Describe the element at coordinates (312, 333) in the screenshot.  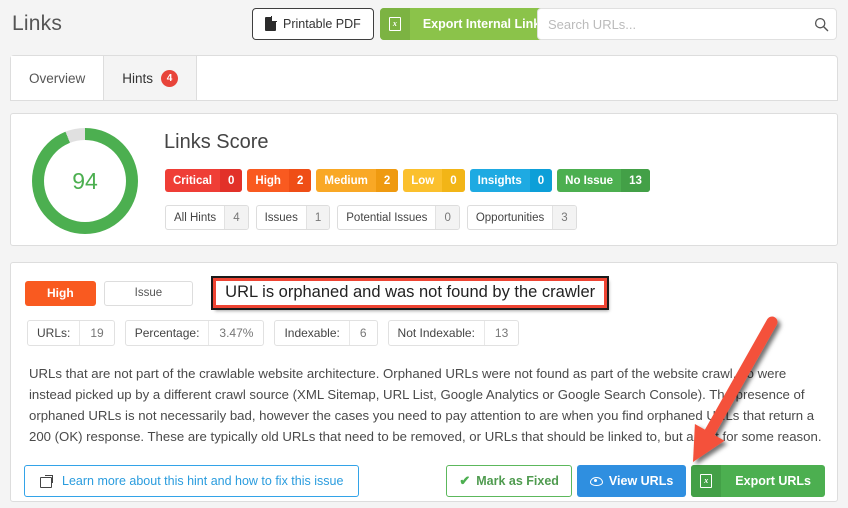
I see `stat-key: Indexable:` at that location.